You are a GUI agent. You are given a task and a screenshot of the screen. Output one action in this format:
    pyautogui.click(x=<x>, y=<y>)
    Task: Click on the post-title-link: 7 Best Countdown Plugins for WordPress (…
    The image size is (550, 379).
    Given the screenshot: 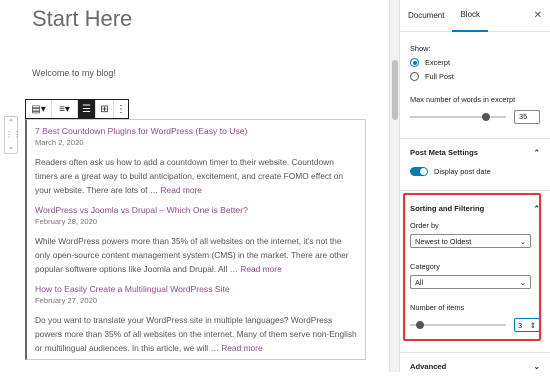 What is the action you would take?
    pyautogui.click(x=196, y=131)
    